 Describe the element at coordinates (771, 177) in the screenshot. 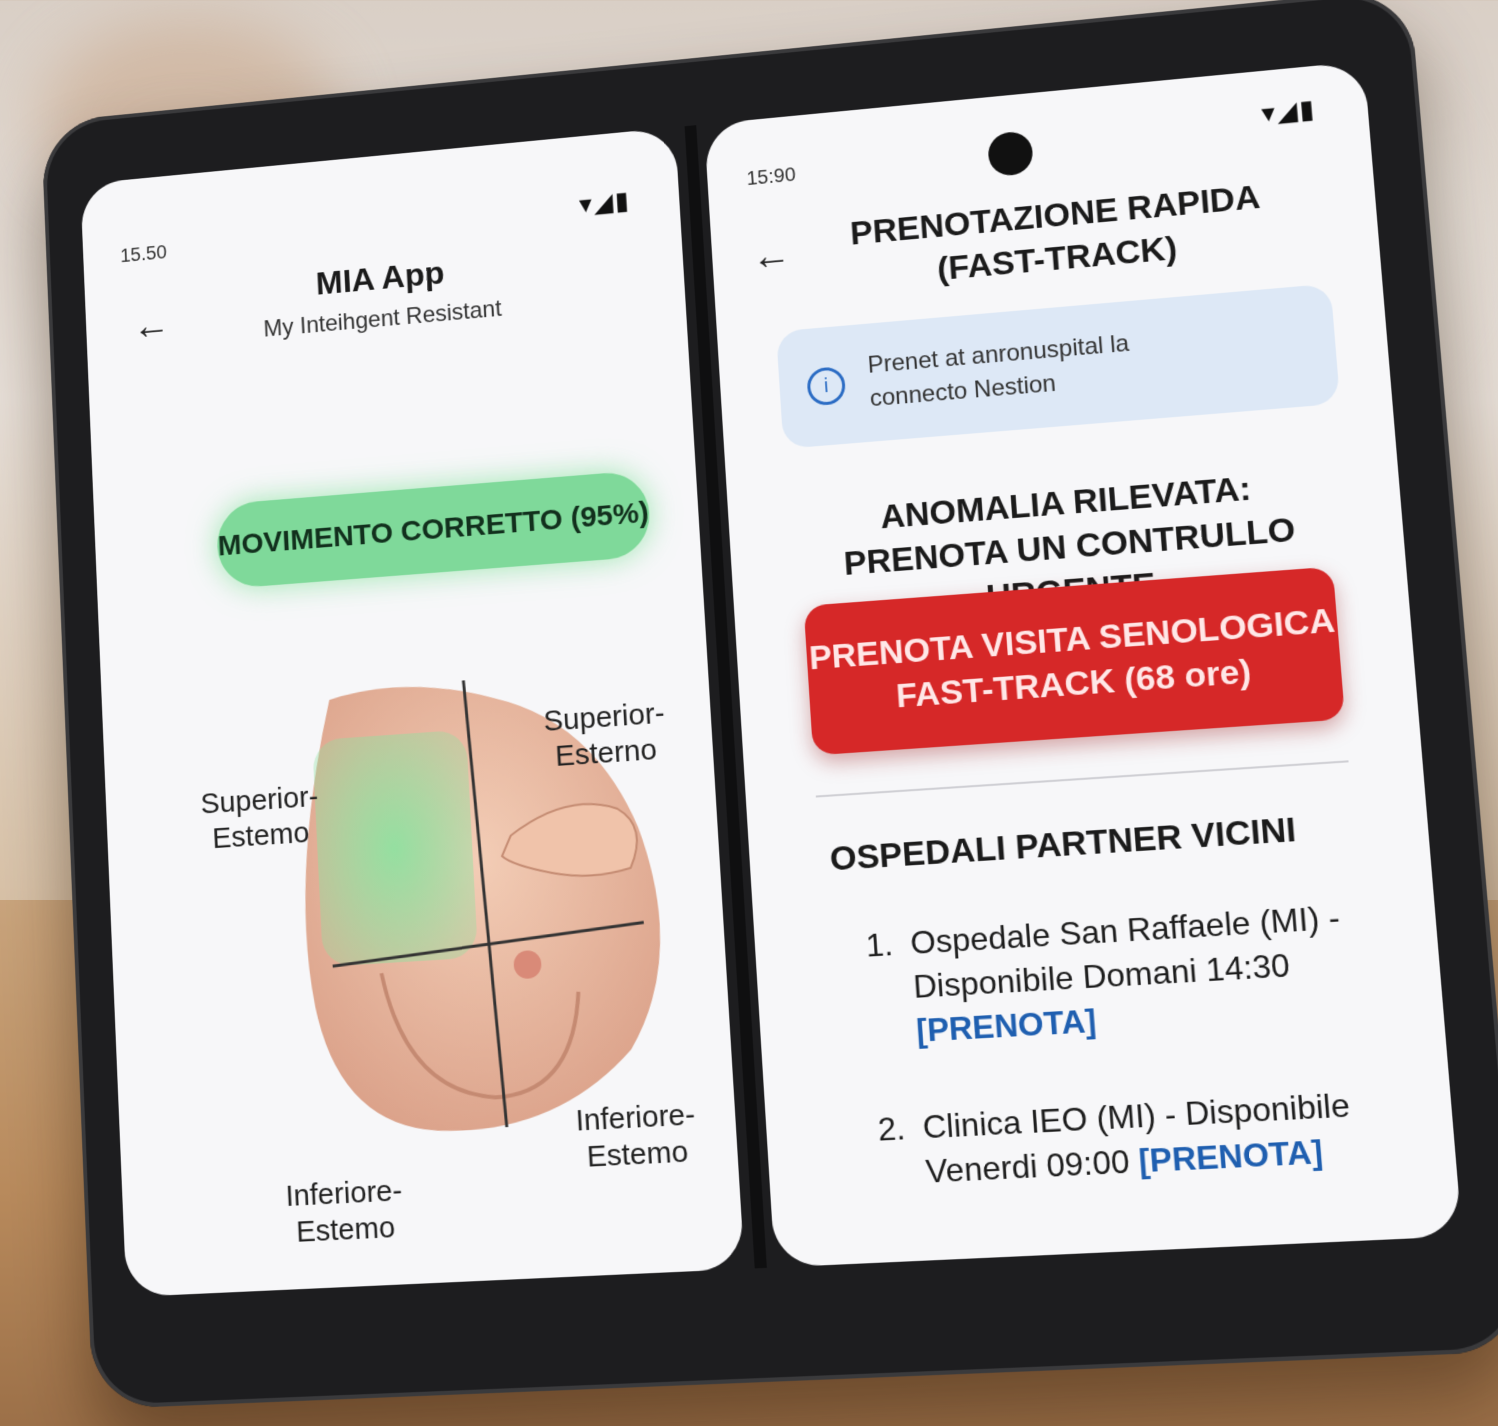

I see `status-time: 15:90` at that location.